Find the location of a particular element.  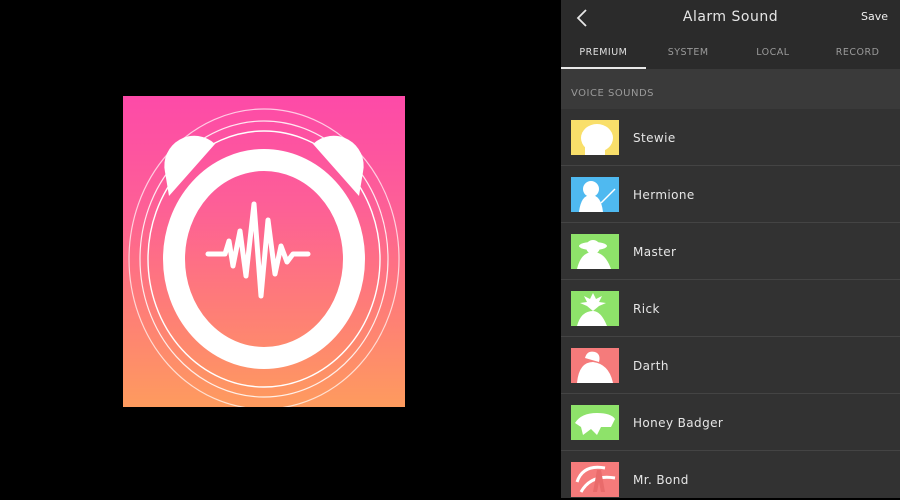

chevron-left-icon is located at coordinates (581, 18).